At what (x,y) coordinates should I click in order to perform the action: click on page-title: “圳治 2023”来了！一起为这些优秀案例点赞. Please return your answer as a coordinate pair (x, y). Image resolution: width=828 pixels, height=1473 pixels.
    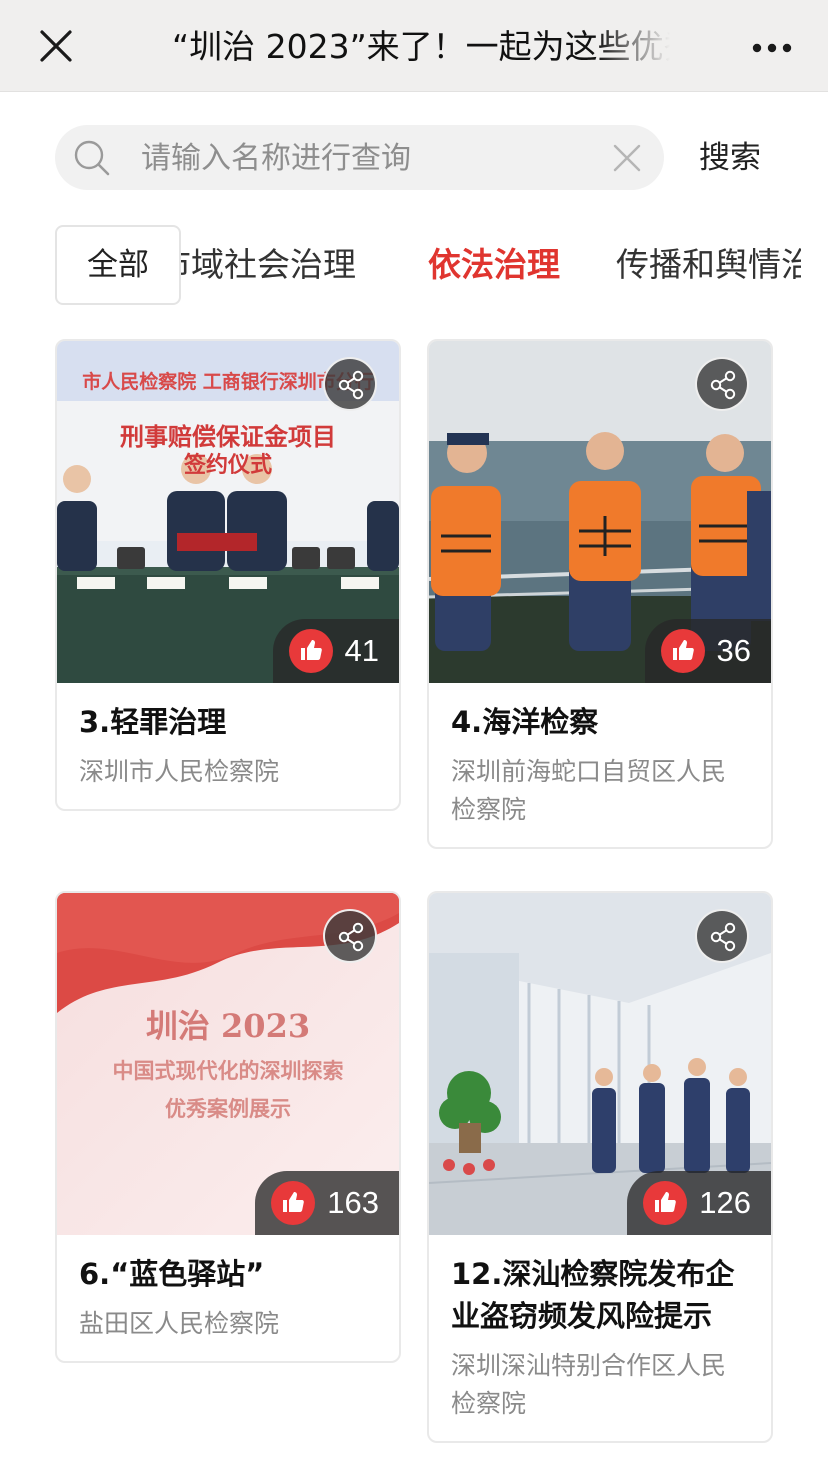
    Looking at the image, I should click on (421, 46).